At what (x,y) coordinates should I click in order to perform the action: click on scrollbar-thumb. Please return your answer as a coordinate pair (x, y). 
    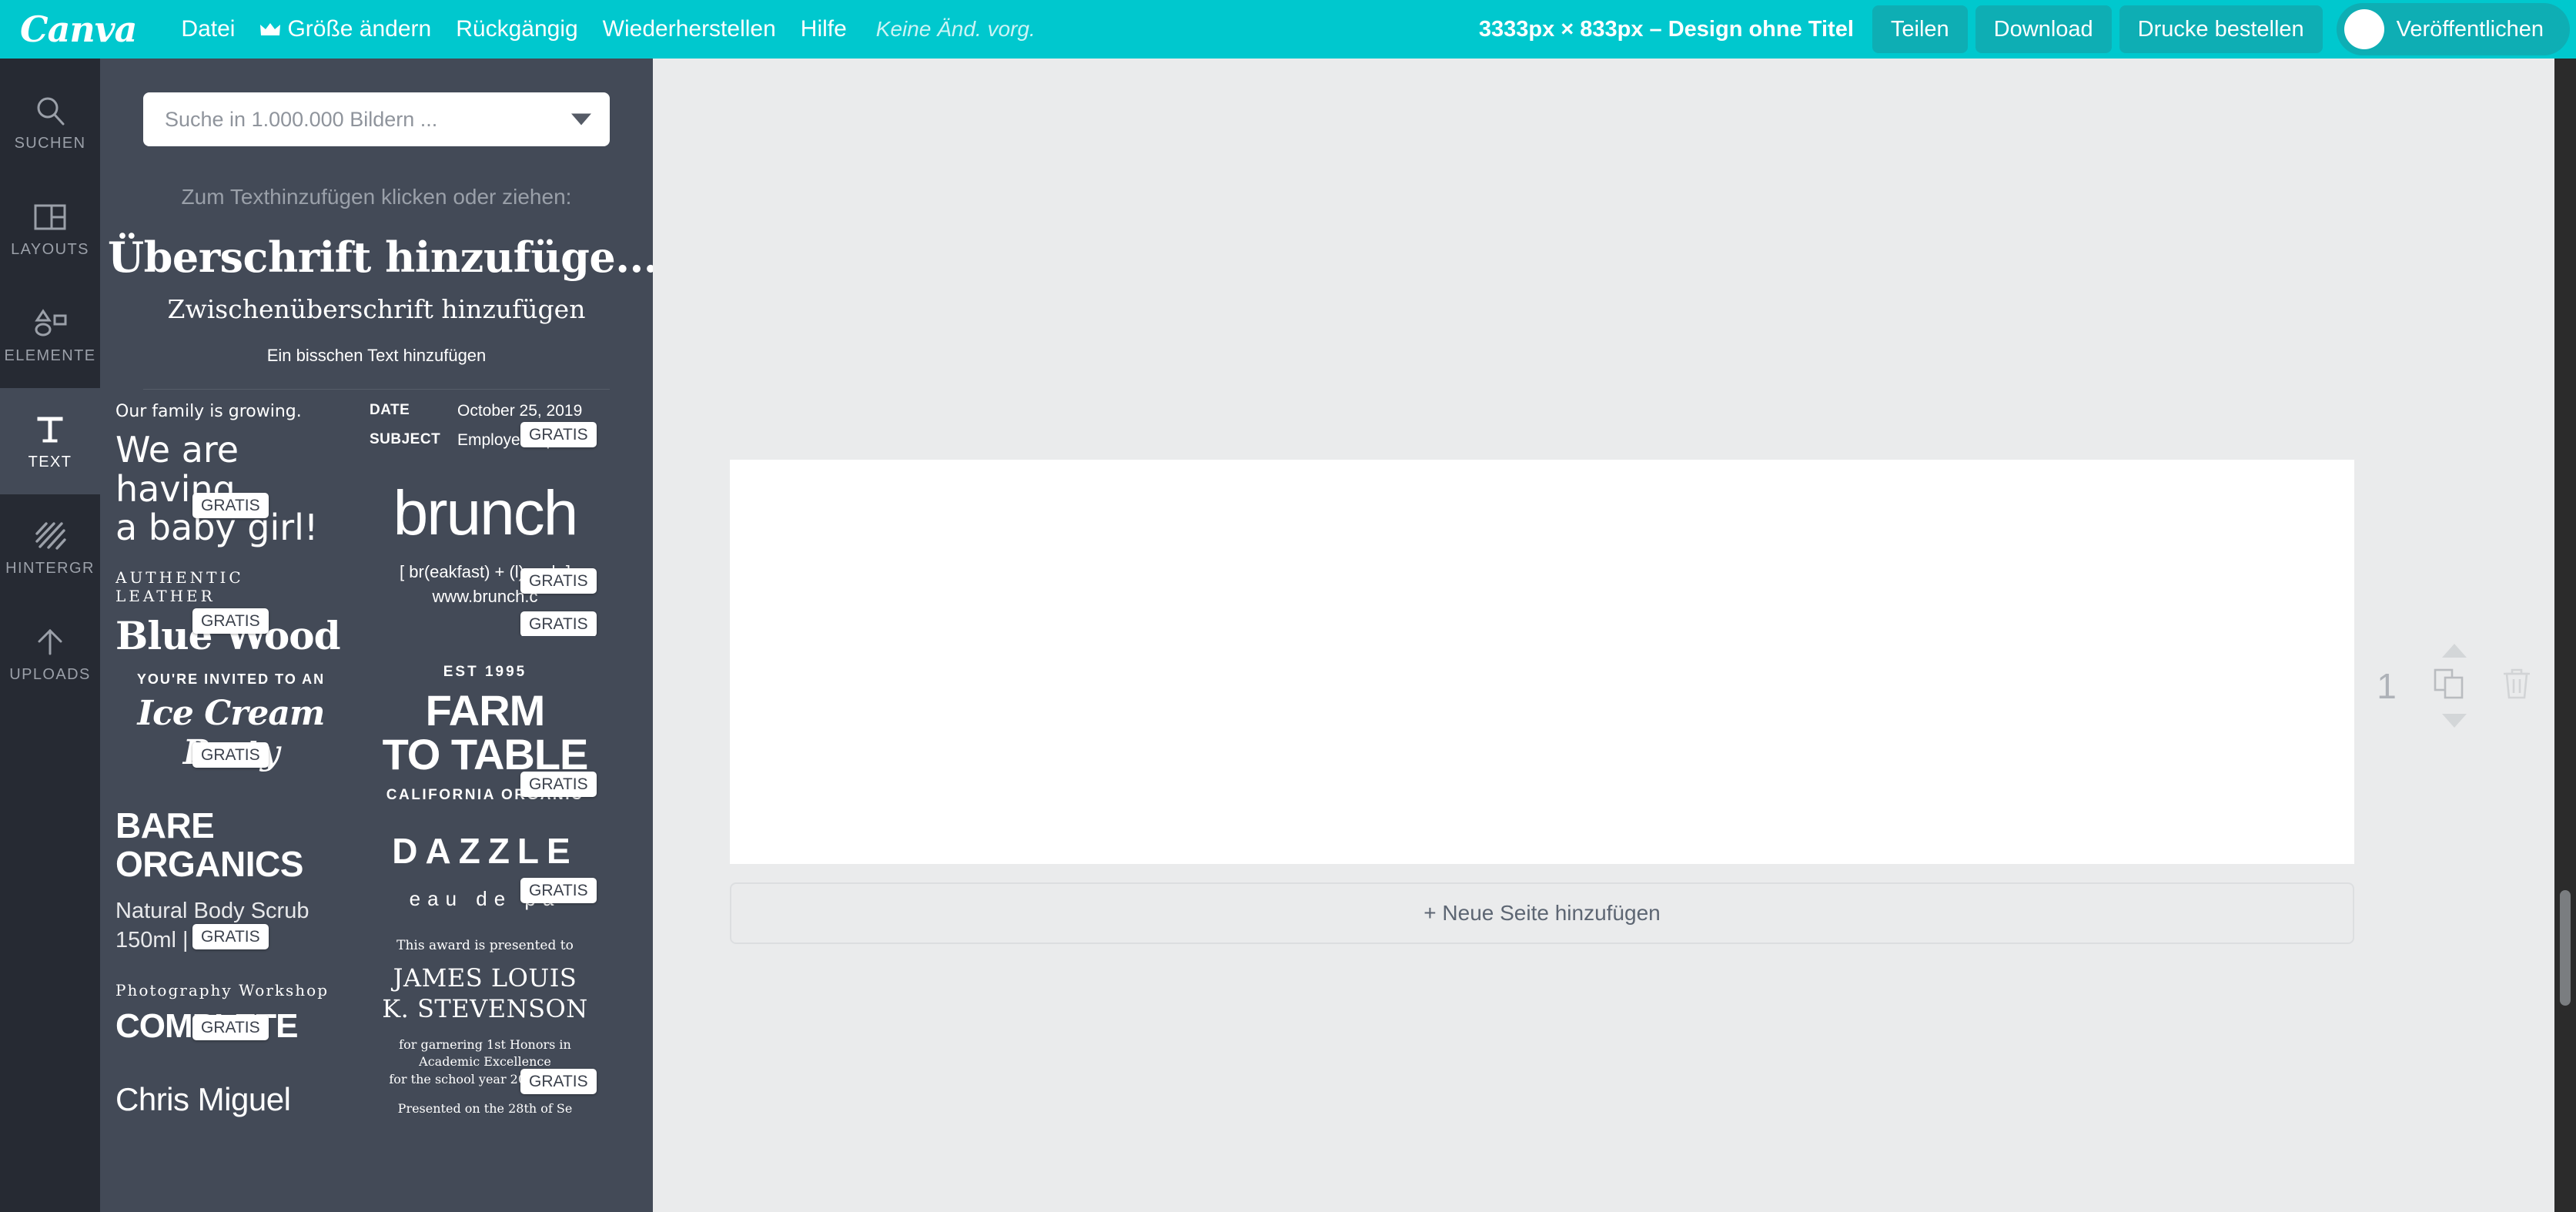
    Looking at the image, I should click on (2565, 948).